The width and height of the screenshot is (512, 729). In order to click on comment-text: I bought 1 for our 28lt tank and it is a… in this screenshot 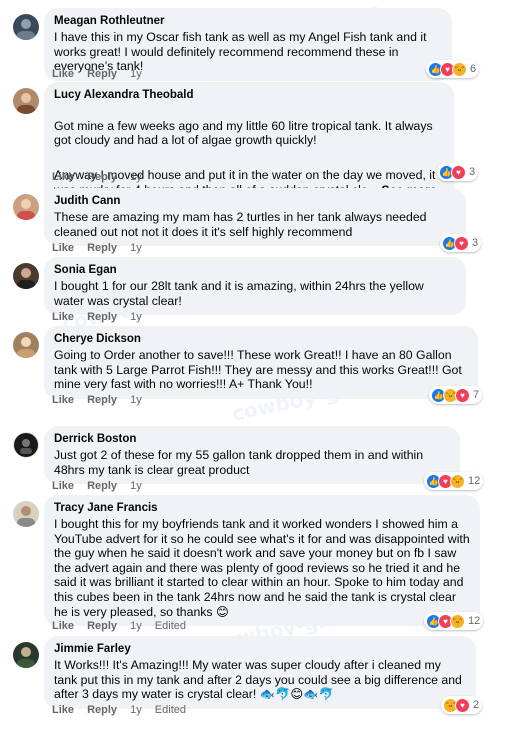, I will do `click(239, 293)`.